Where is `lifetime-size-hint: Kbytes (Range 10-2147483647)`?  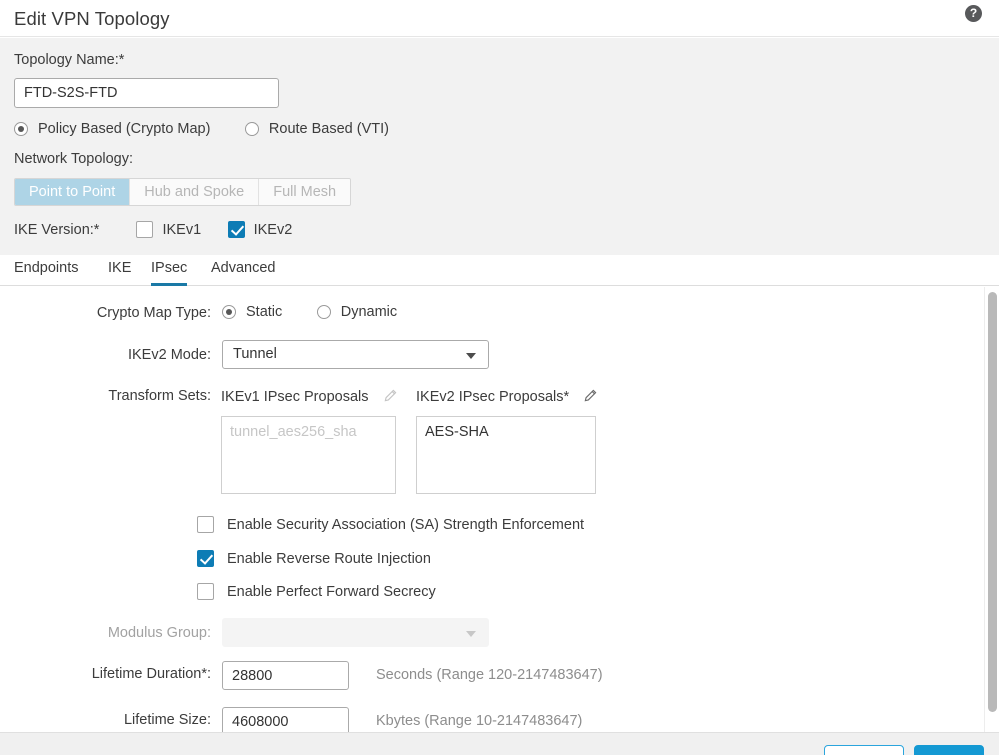
lifetime-size-hint: Kbytes (Range 10-2147483647) is located at coordinates (479, 721).